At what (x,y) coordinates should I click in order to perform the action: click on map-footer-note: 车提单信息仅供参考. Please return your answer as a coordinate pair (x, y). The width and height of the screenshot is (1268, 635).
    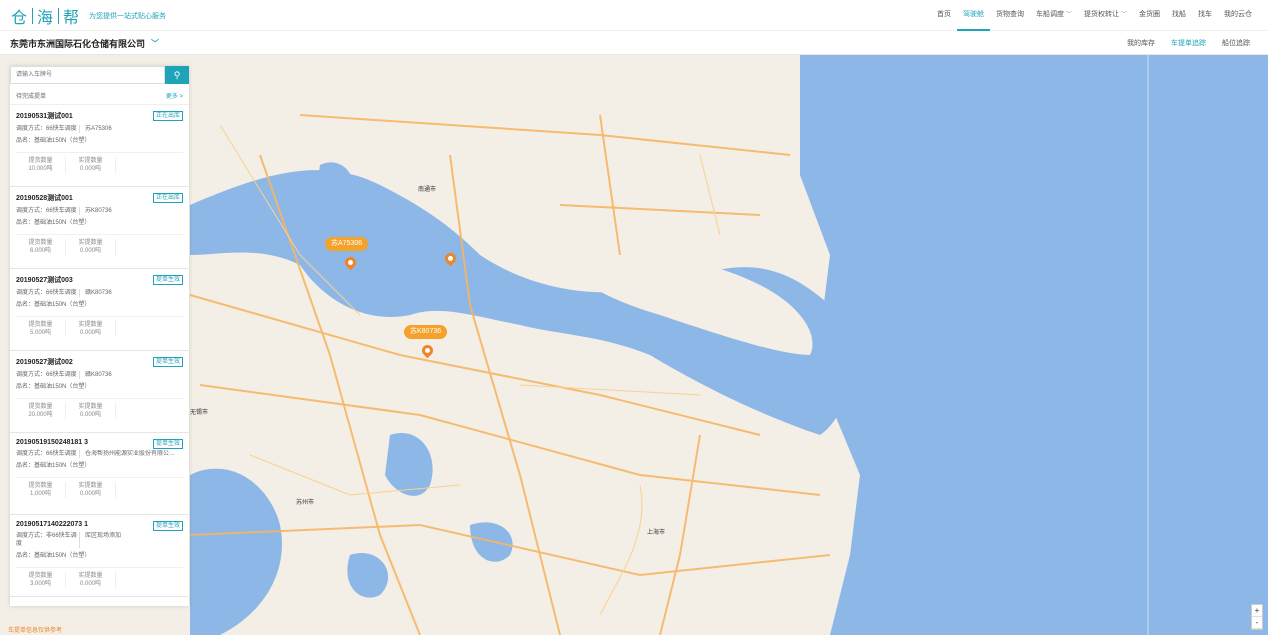
    Looking at the image, I should click on (35, 631).